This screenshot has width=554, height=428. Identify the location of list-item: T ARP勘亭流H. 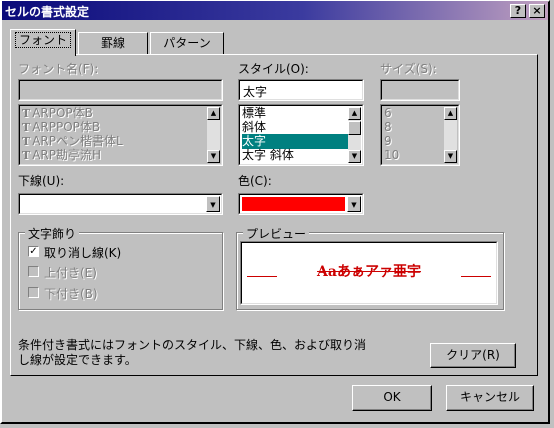
(61, 155).